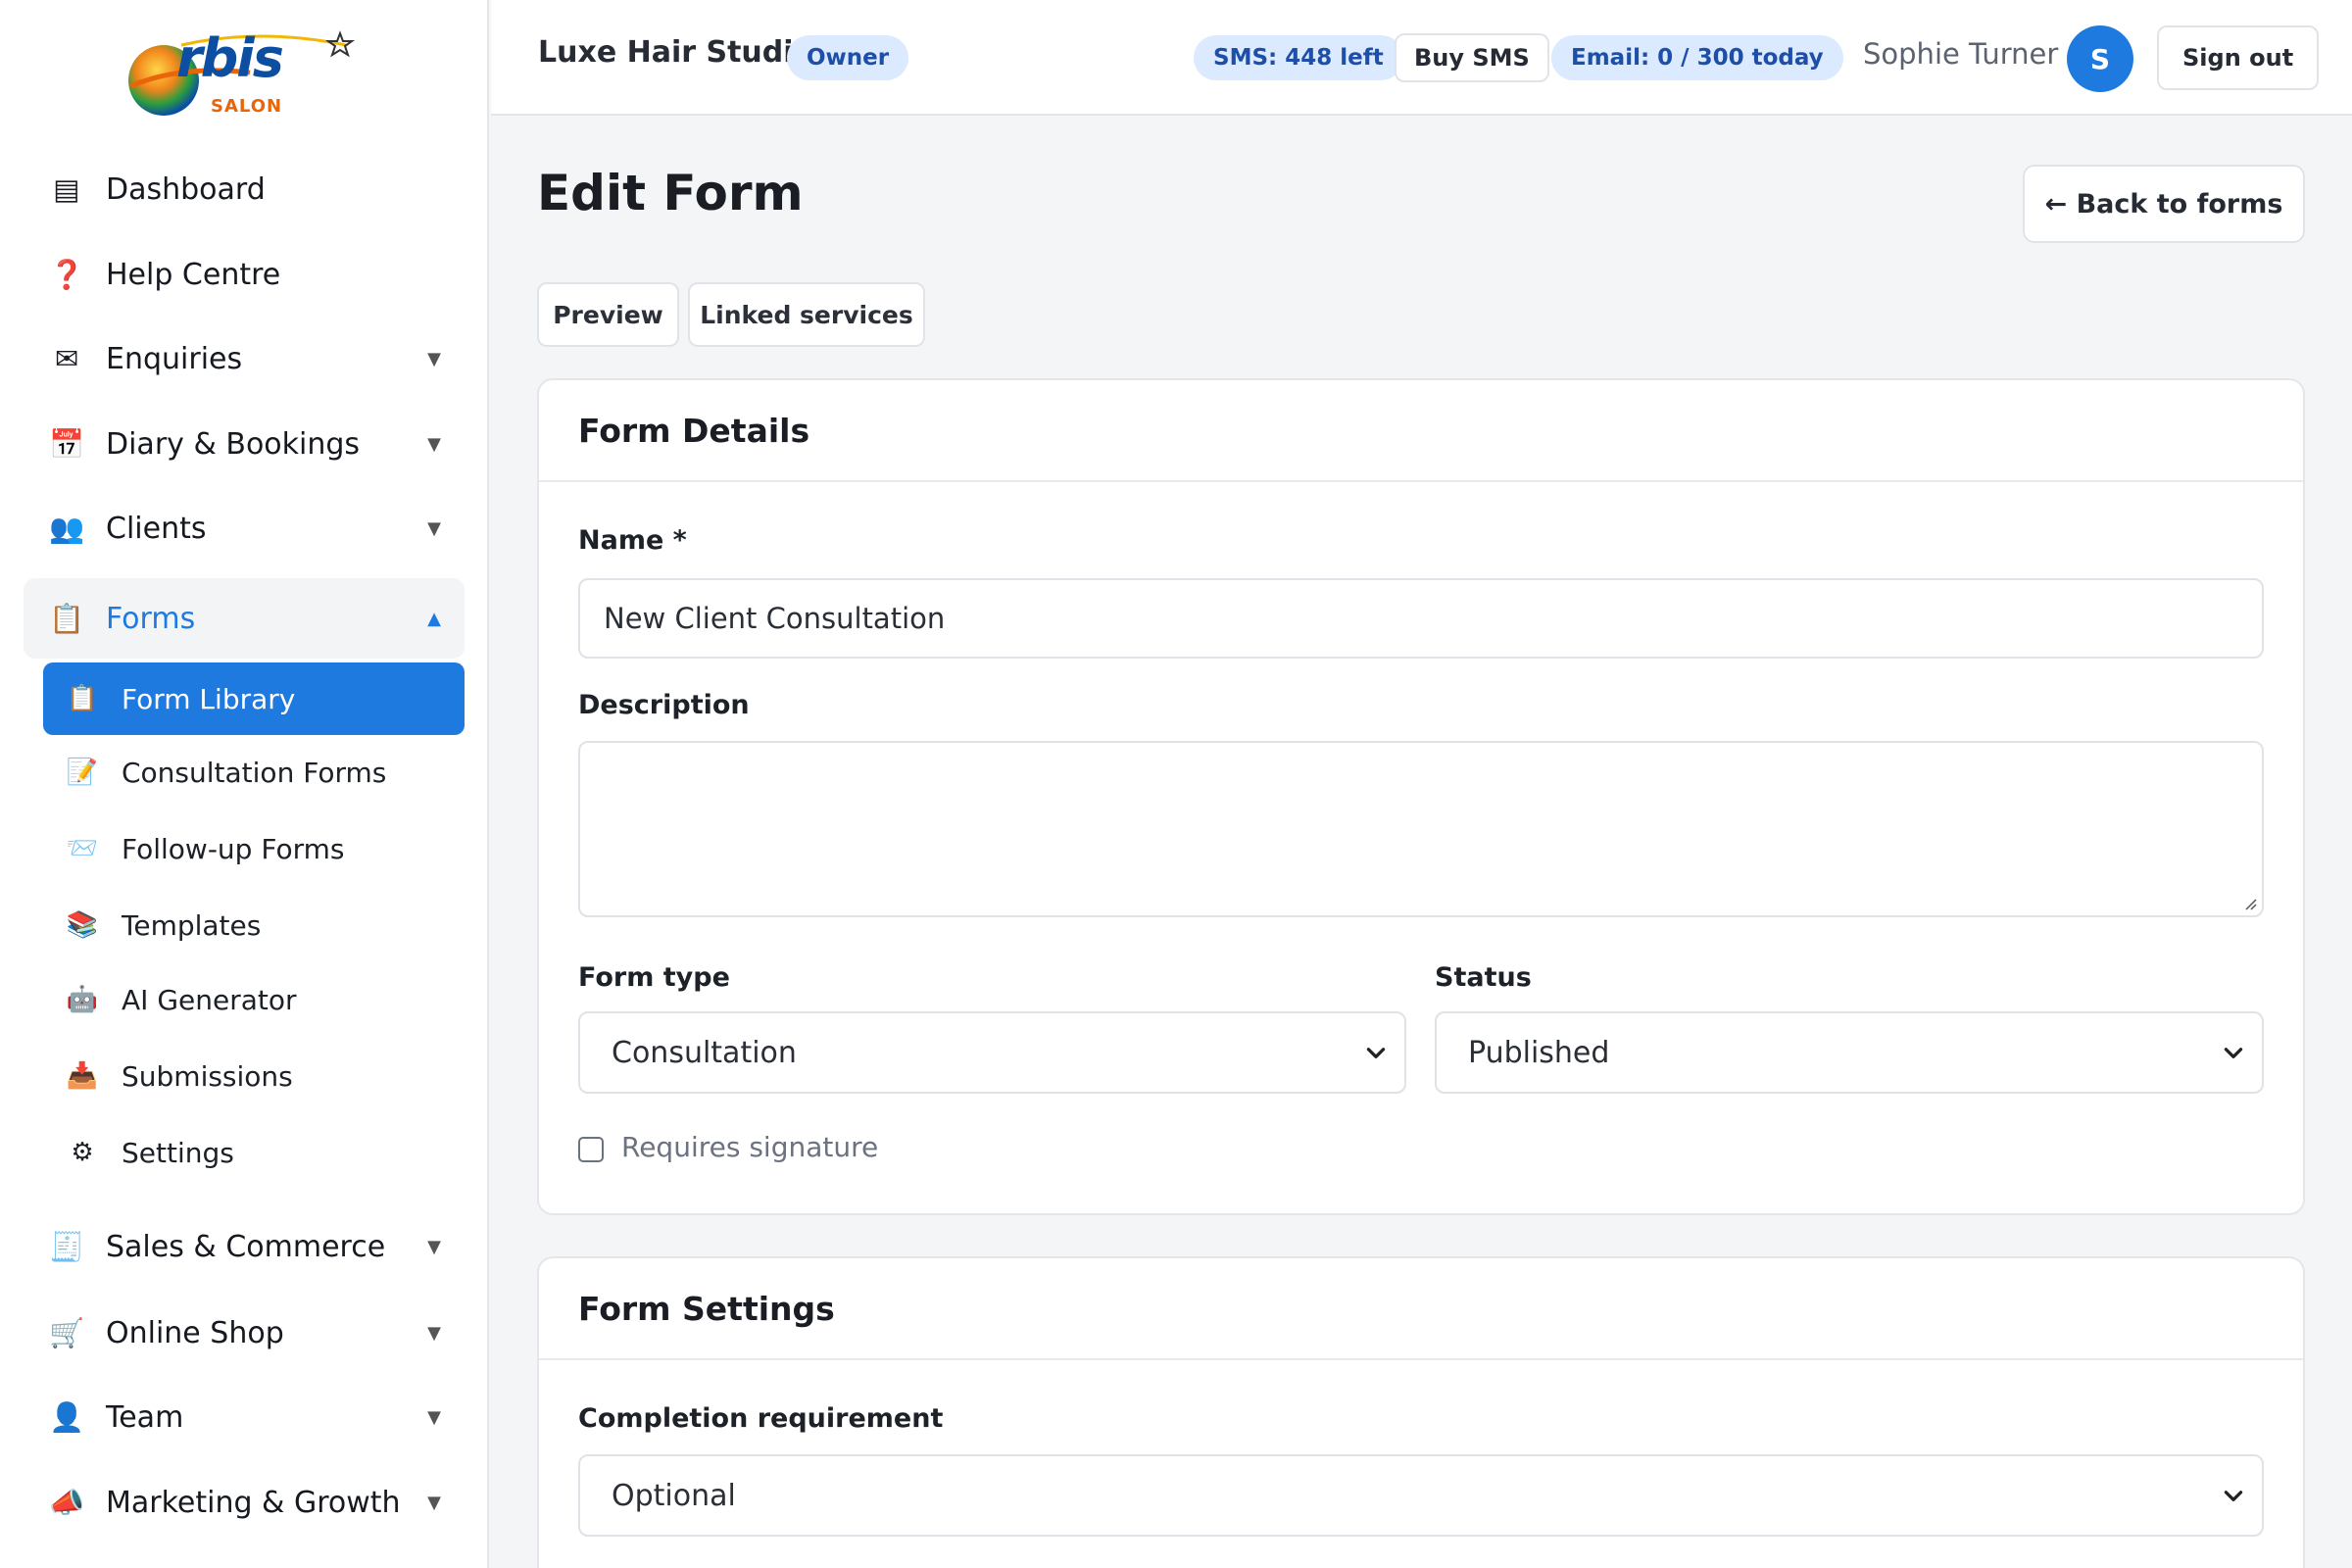 Image resolution: width=2352 pixels, height=1568 pixels. Describe the element at coordinates (1697, 57) in the screenshot. I see `email-quota-badge: Email: 0 / 300 today` at that location.